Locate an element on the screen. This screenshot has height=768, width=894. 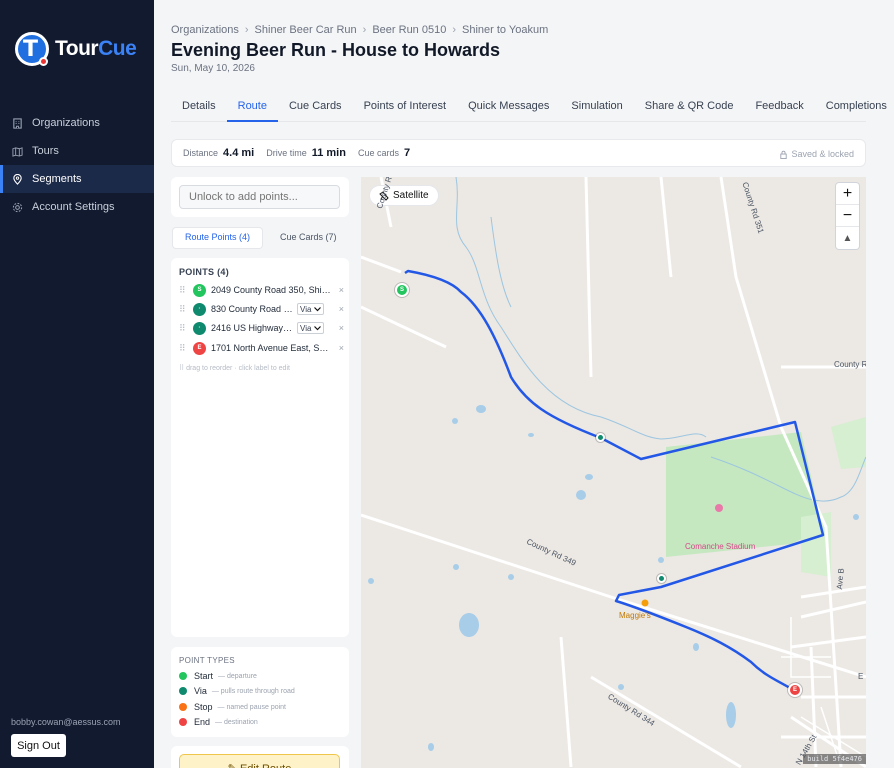
subtab-route-points: Route Points (4) is located at coordinates (218, 238).